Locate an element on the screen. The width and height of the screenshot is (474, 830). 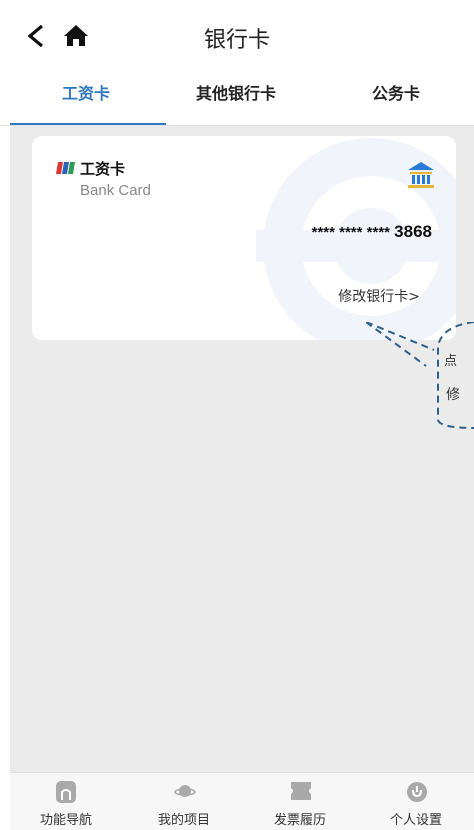
tab-bar: 工资卡 其他银行卡 公务卡 is located at coordinates (237, 98).